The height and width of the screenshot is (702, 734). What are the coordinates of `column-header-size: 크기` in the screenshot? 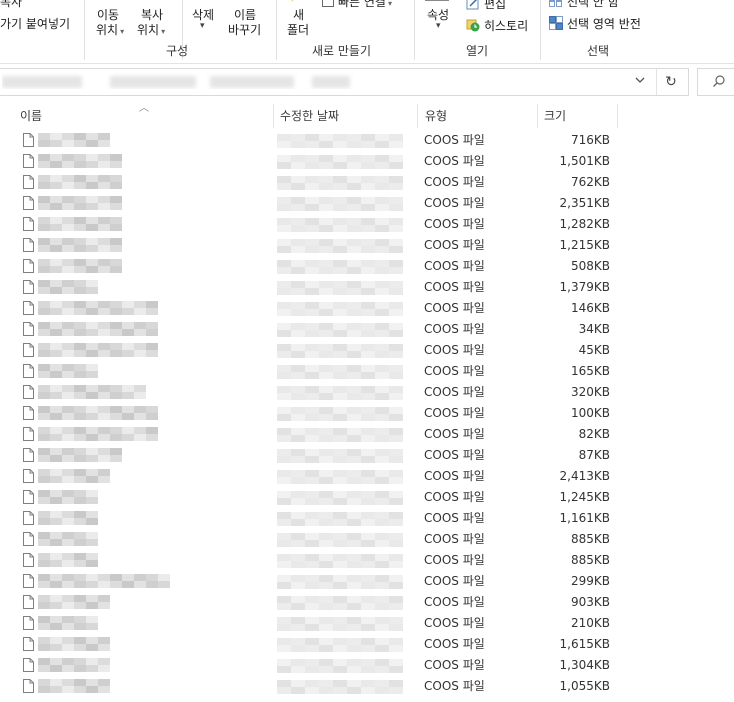 It's located at (555, 116).